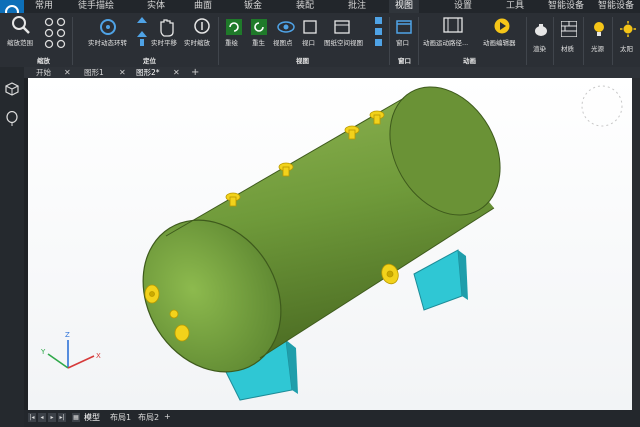 The image size is (640, 427). What do you see at coordinates (597, 48) in the screenshot?
I see `light-button: 光源` at bounding box center [597, 48].